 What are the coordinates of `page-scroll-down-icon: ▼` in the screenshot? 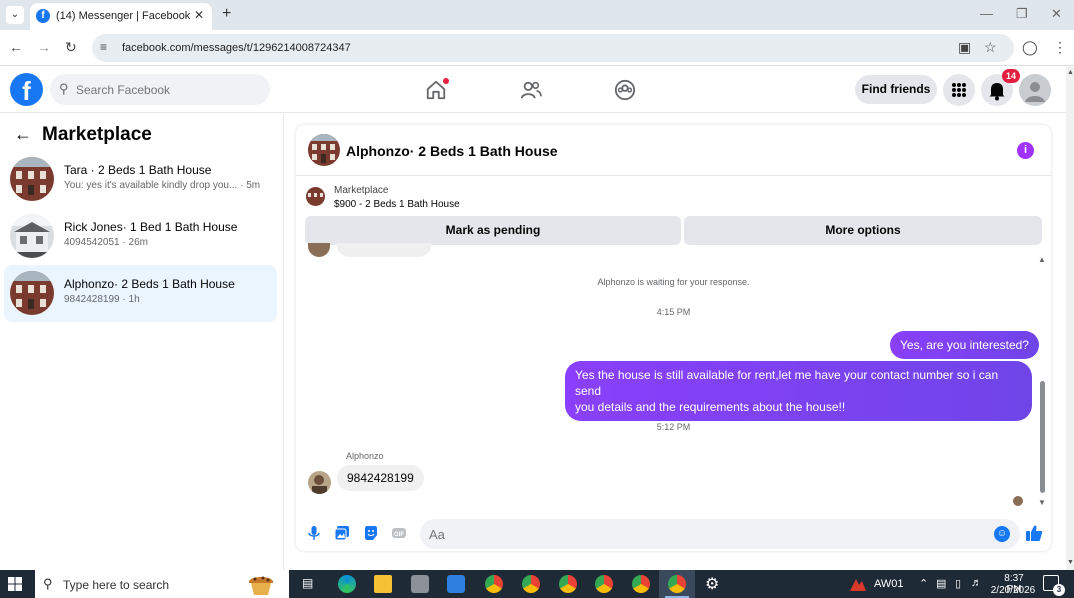 It's located at (1070, 562).